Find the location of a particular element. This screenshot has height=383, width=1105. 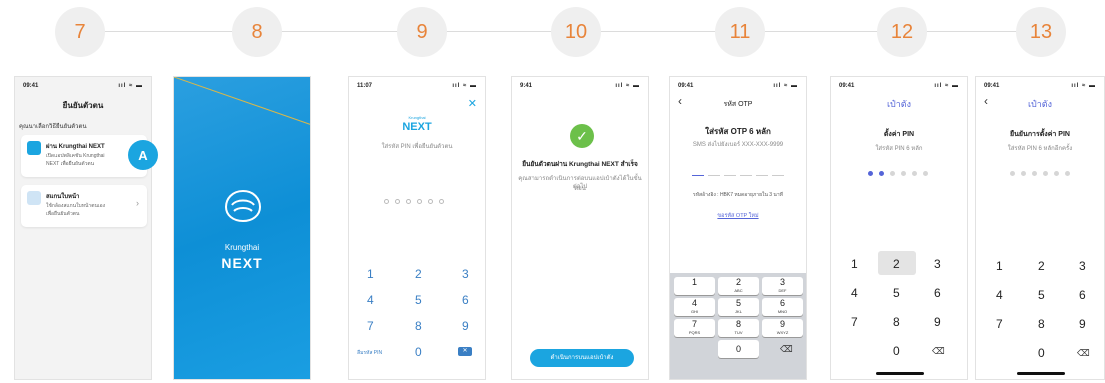

option-title: ผ่าน Krungthai NEXT is located at coordinates (75, 147).